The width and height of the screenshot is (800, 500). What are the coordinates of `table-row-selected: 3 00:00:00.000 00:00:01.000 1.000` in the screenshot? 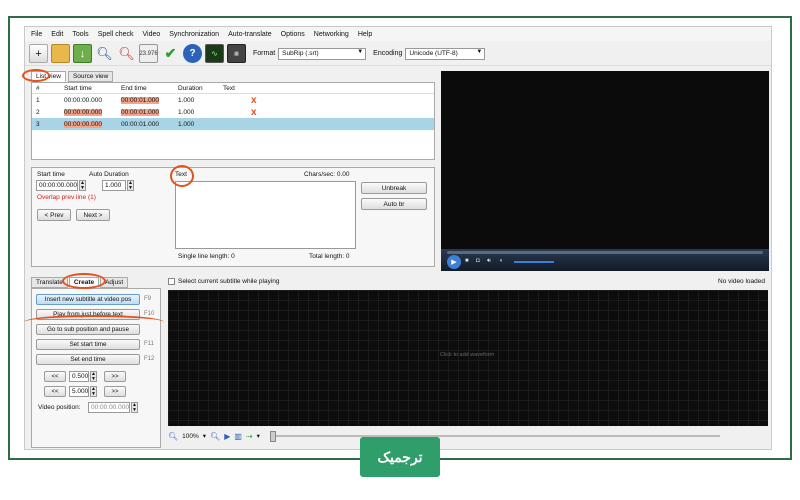 It's located at (233, 124).